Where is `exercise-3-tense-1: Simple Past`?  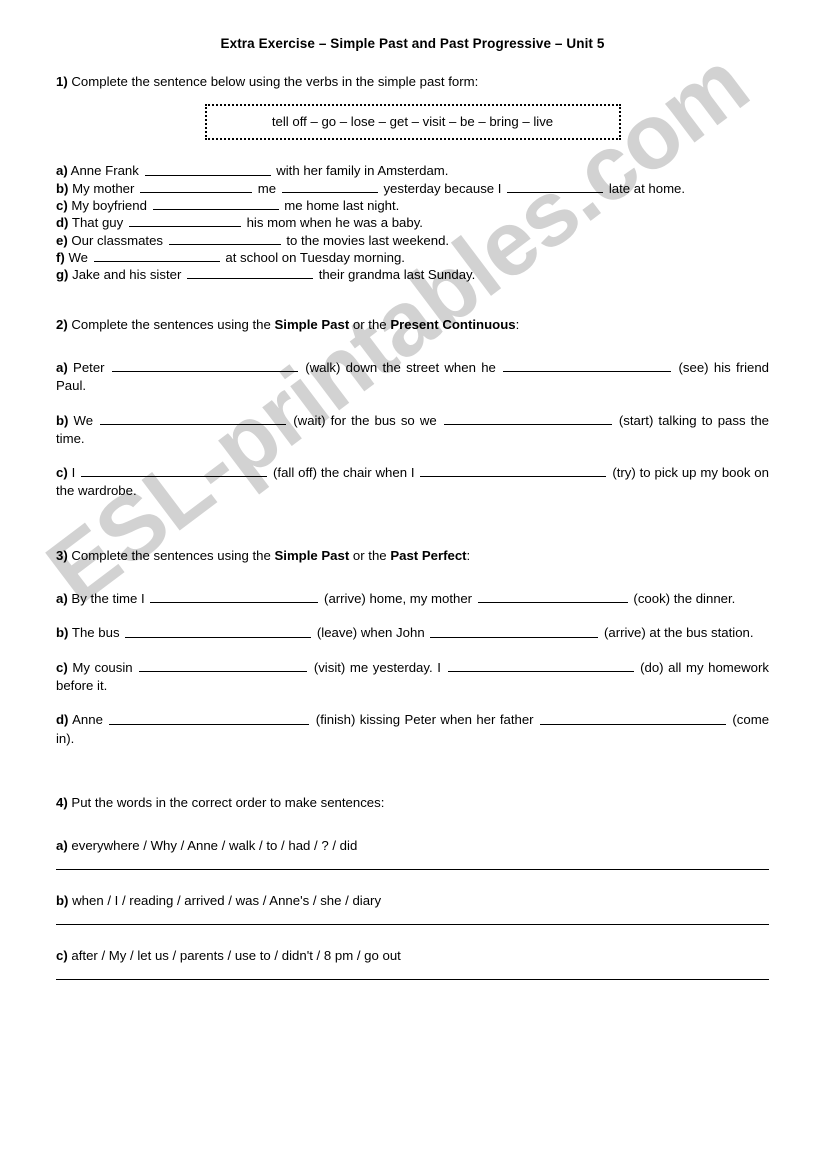 exercise-3-tense-1: Simple Past is located at coordinates (312, 555).